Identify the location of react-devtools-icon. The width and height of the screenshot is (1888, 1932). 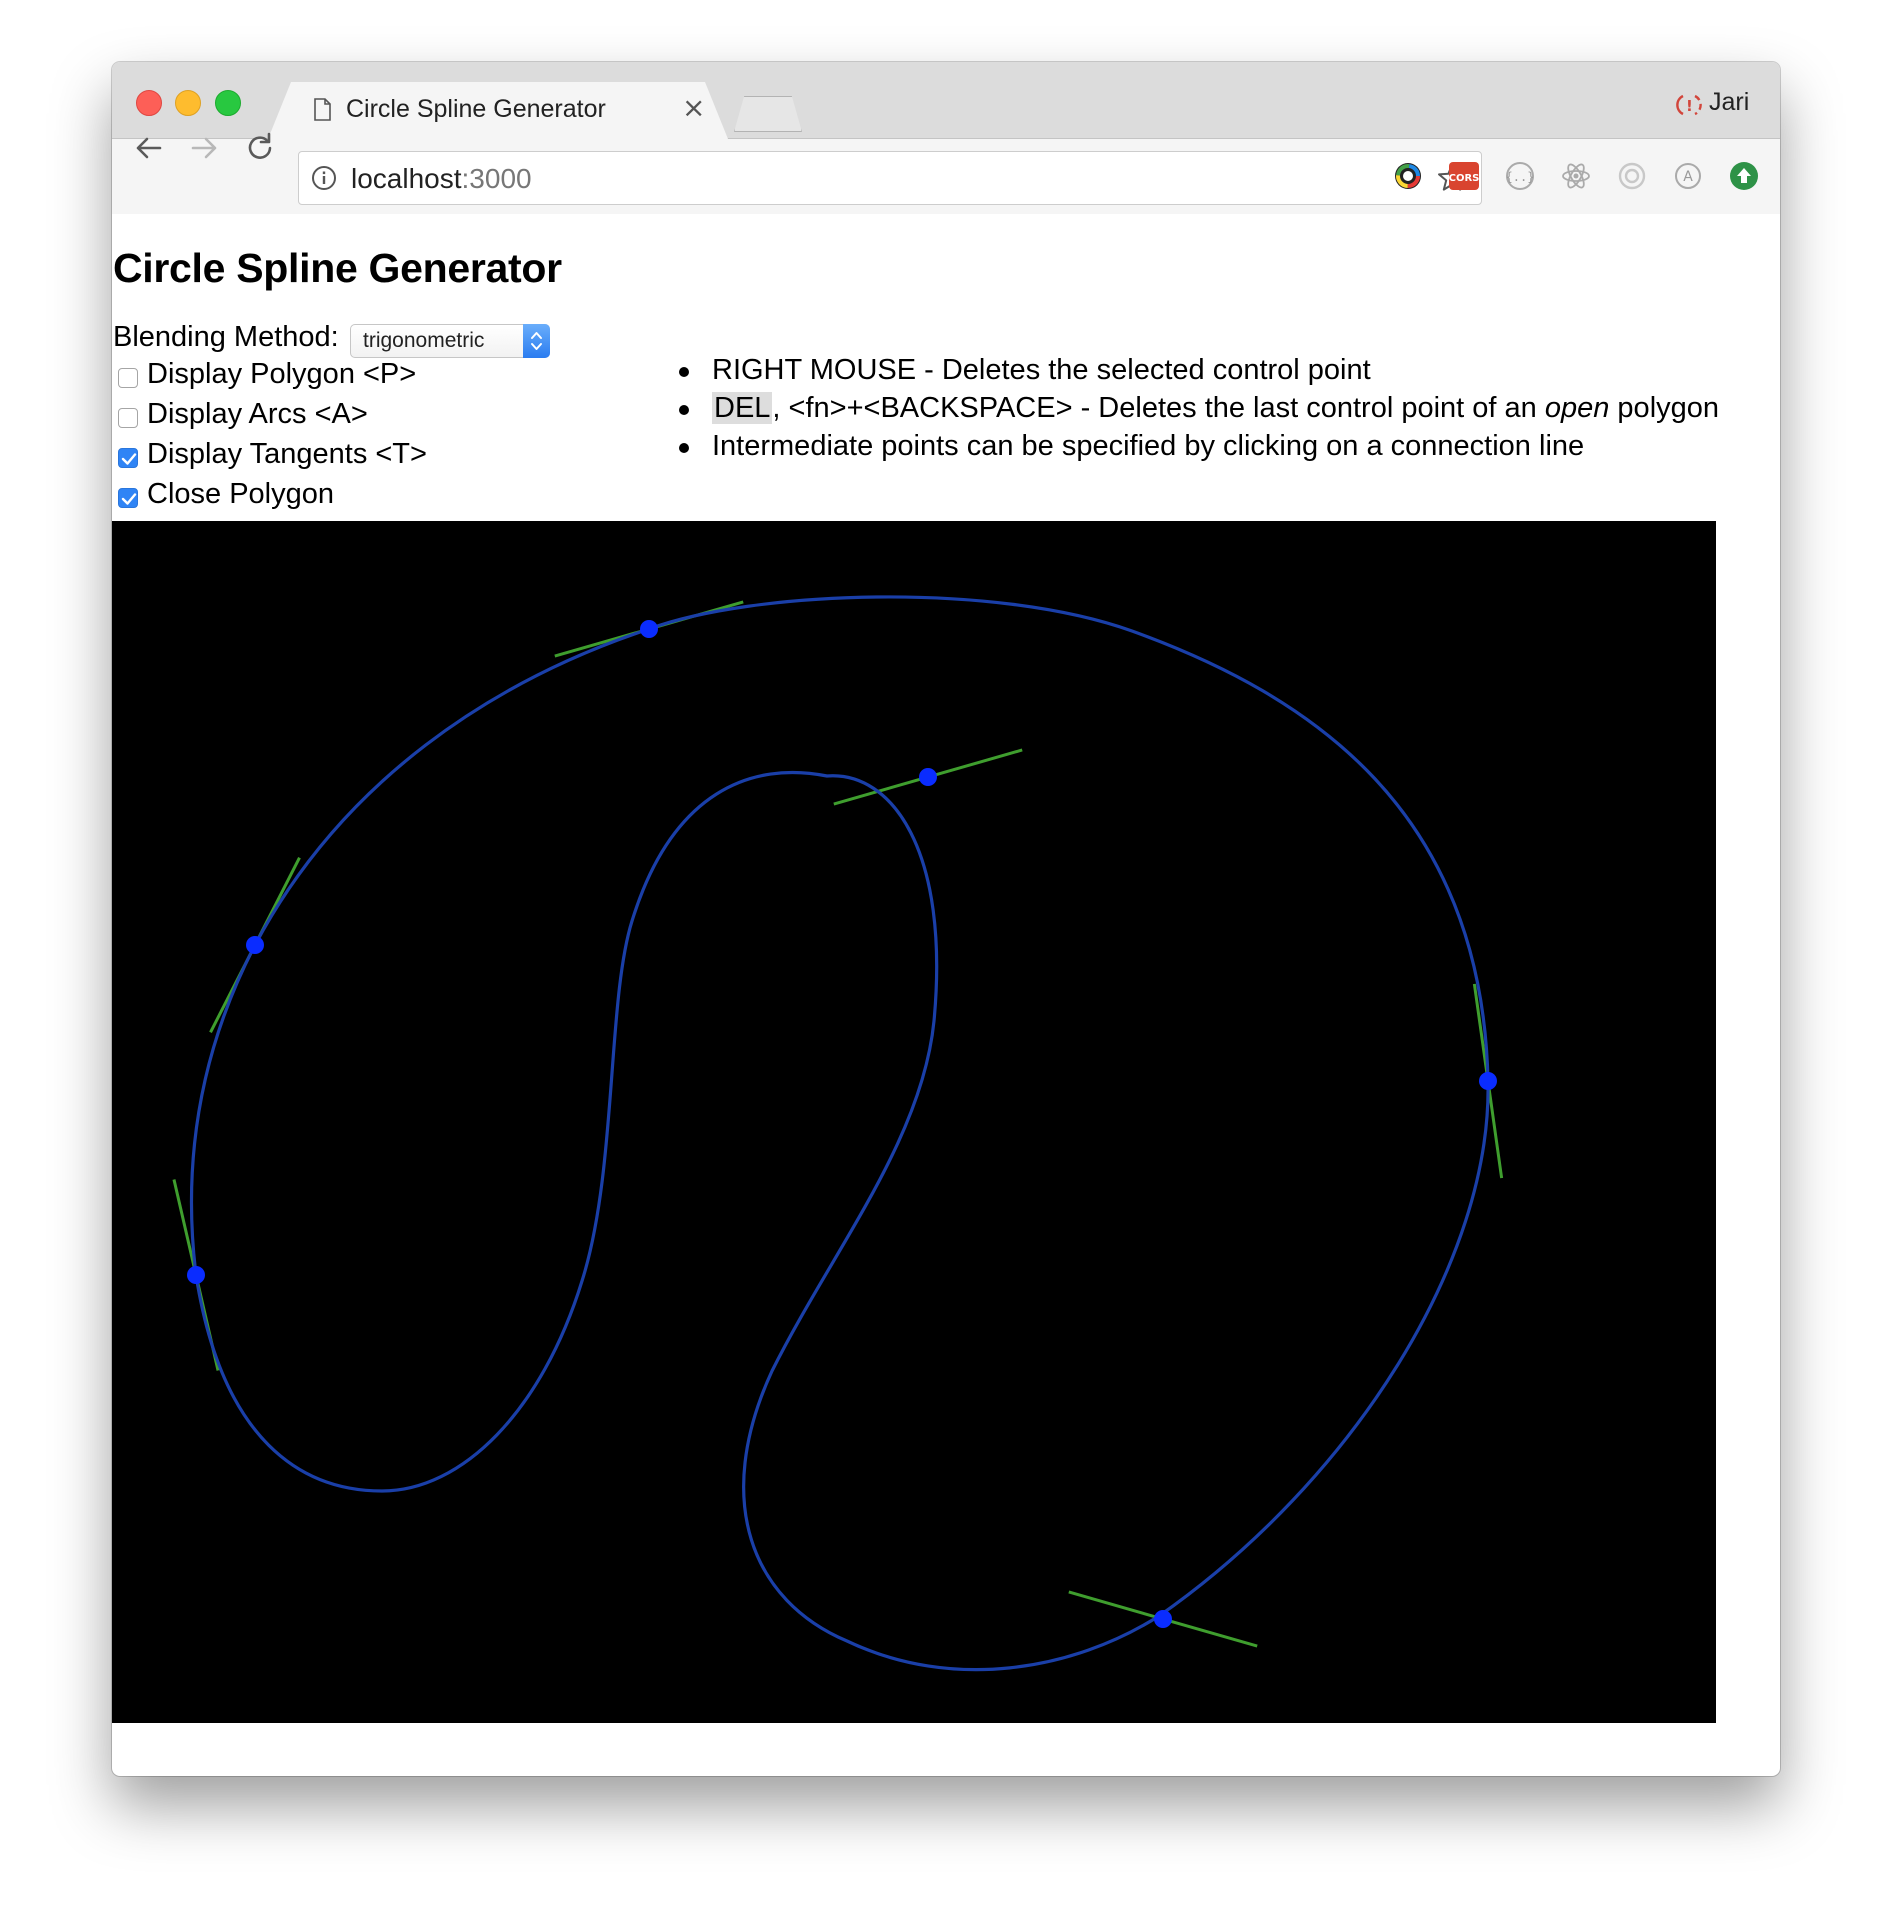
(1576, 176).